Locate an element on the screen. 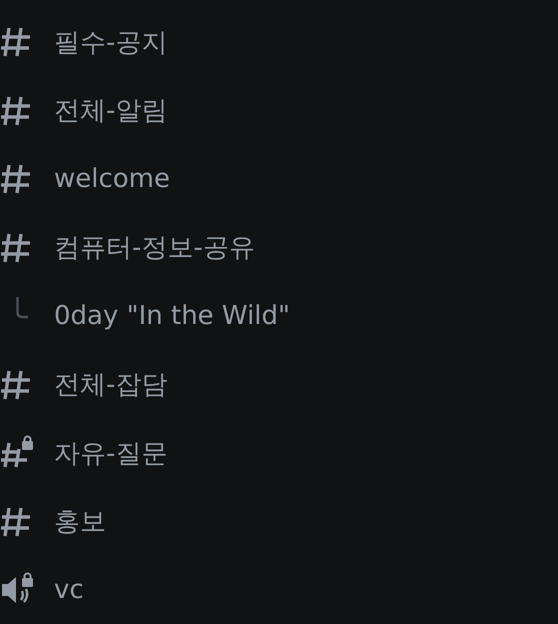 Image resolution: width=558 pixels, height=624 pixels. channel-name: vc is located at coordinates (69, 590).